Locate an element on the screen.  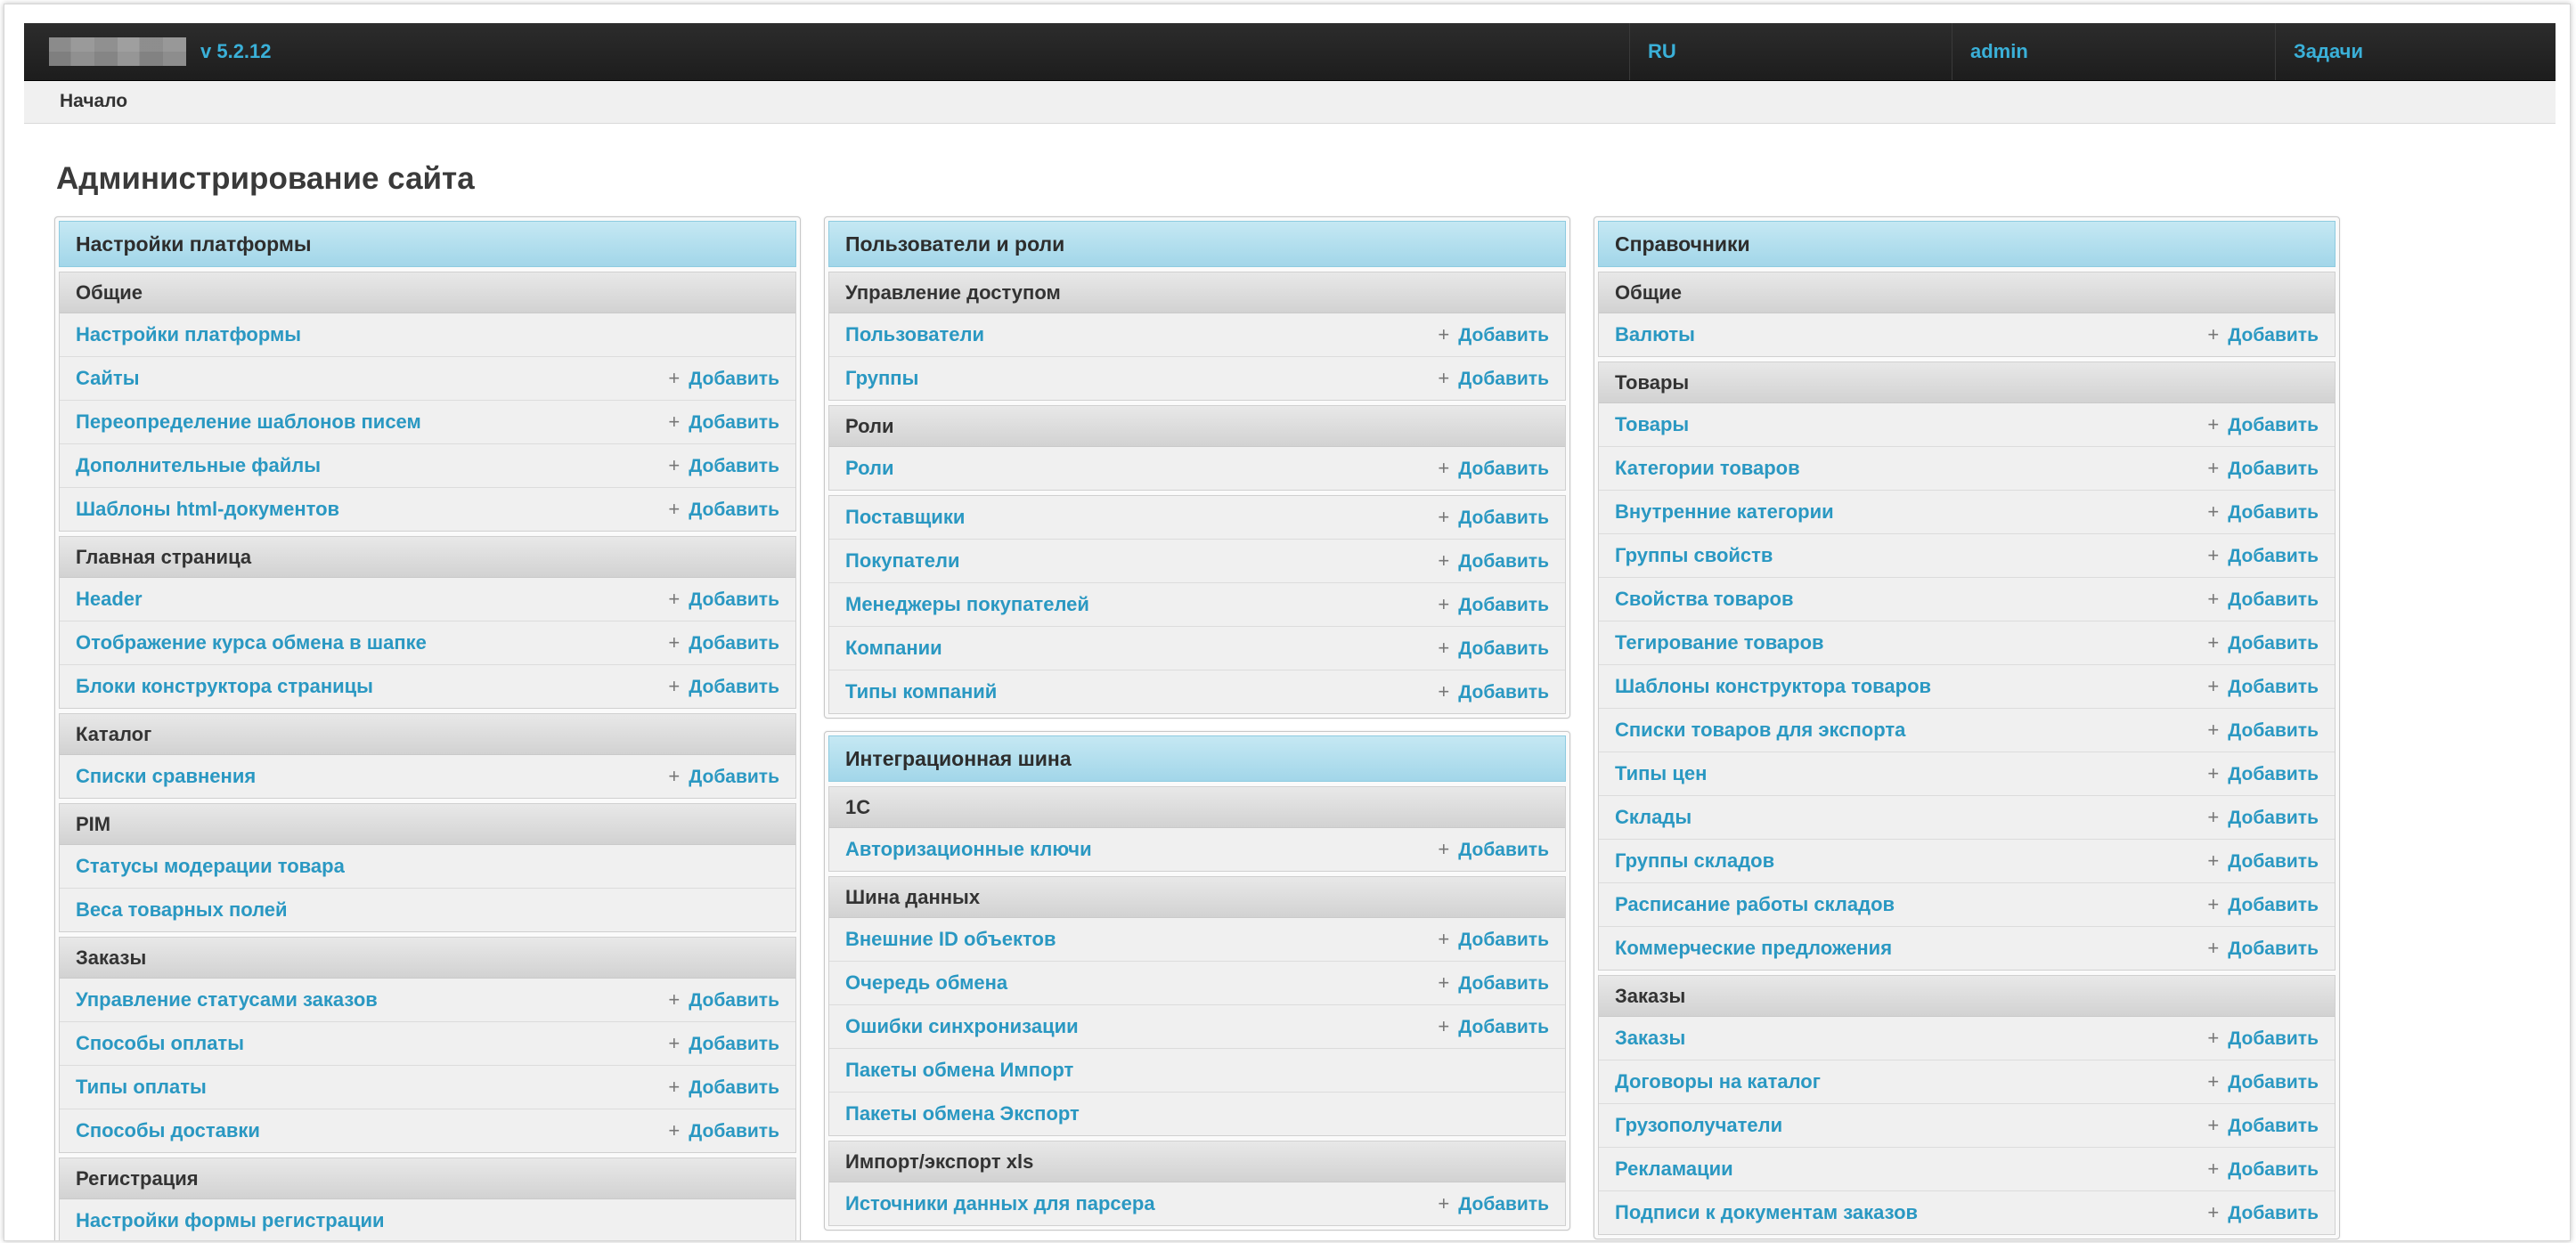
item-link: Валюты is located at coordinates (1655, 334).